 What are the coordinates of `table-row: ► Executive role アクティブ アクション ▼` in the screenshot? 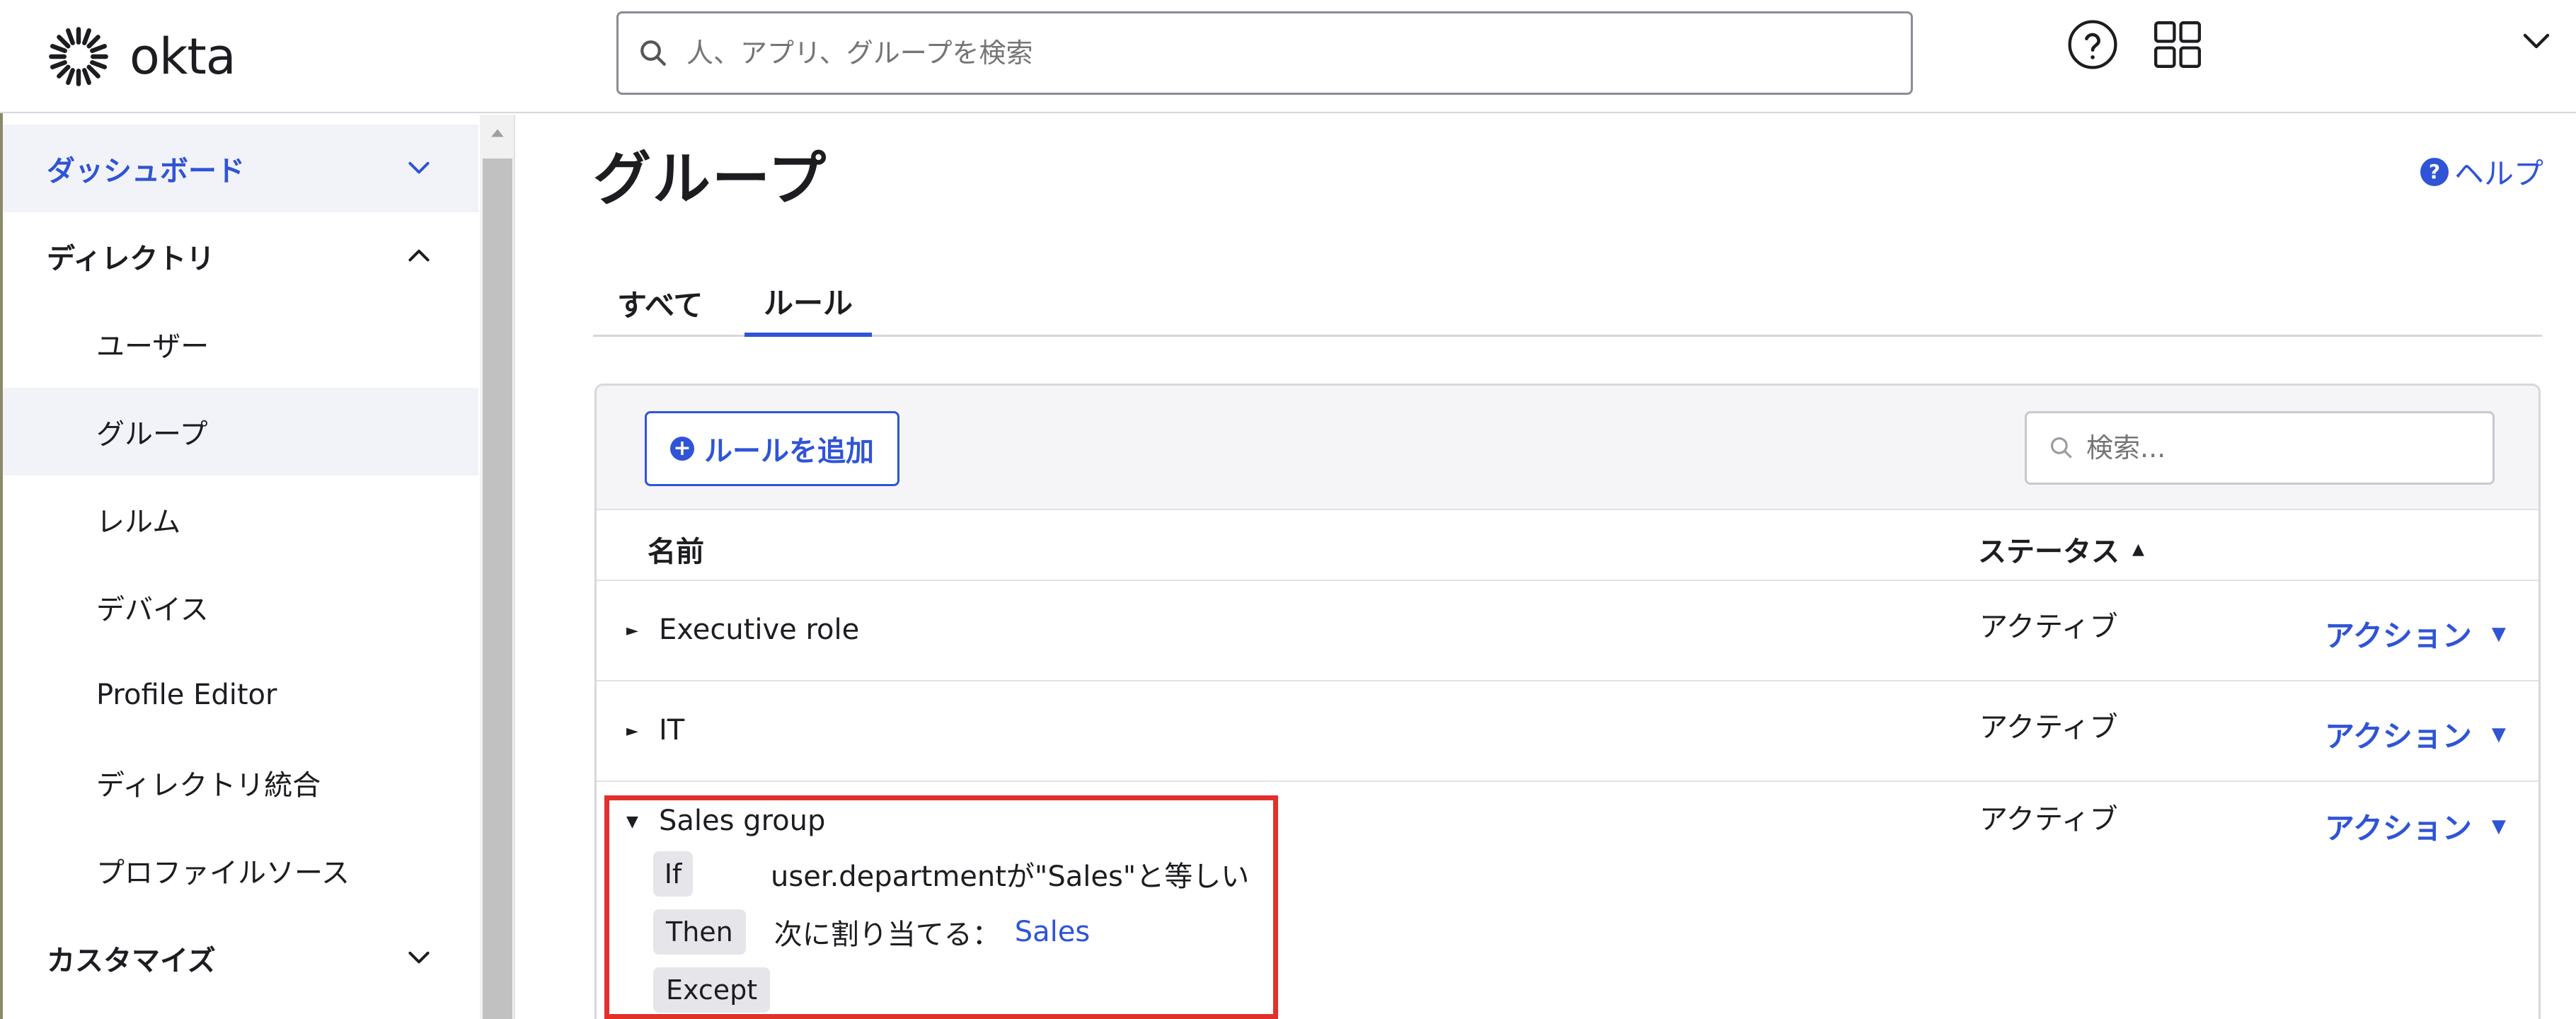 It's located at (1567, 631).